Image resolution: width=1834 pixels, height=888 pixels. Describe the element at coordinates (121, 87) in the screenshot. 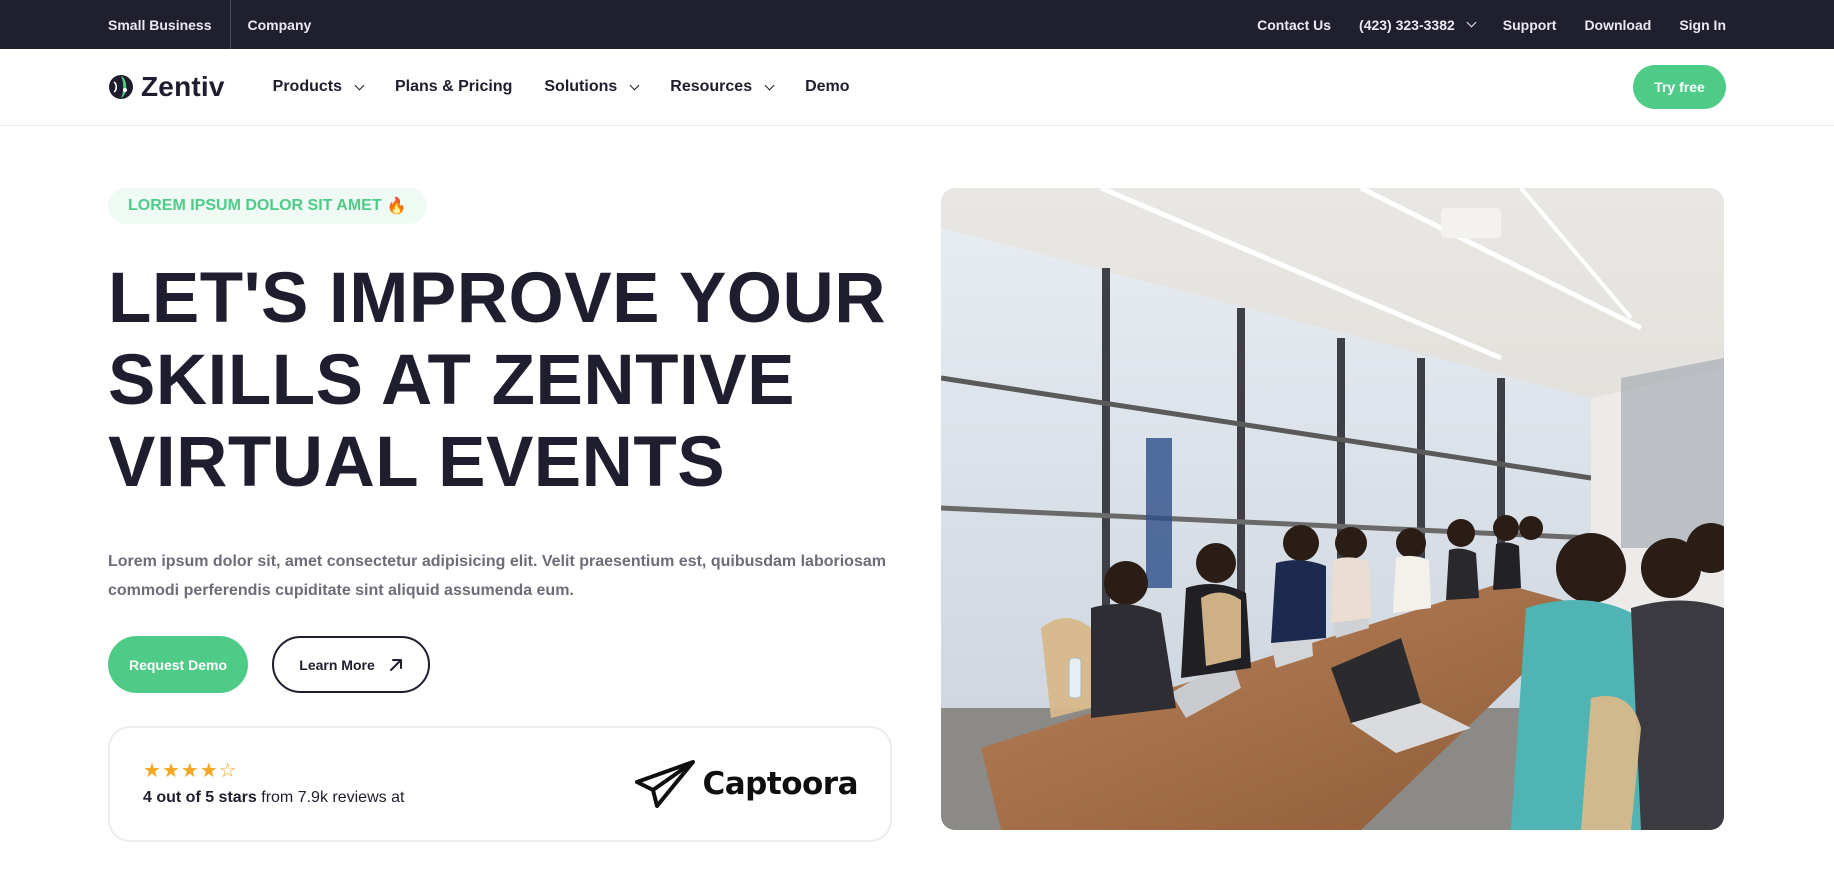

I see `zentiv-logo-icon` at that location.